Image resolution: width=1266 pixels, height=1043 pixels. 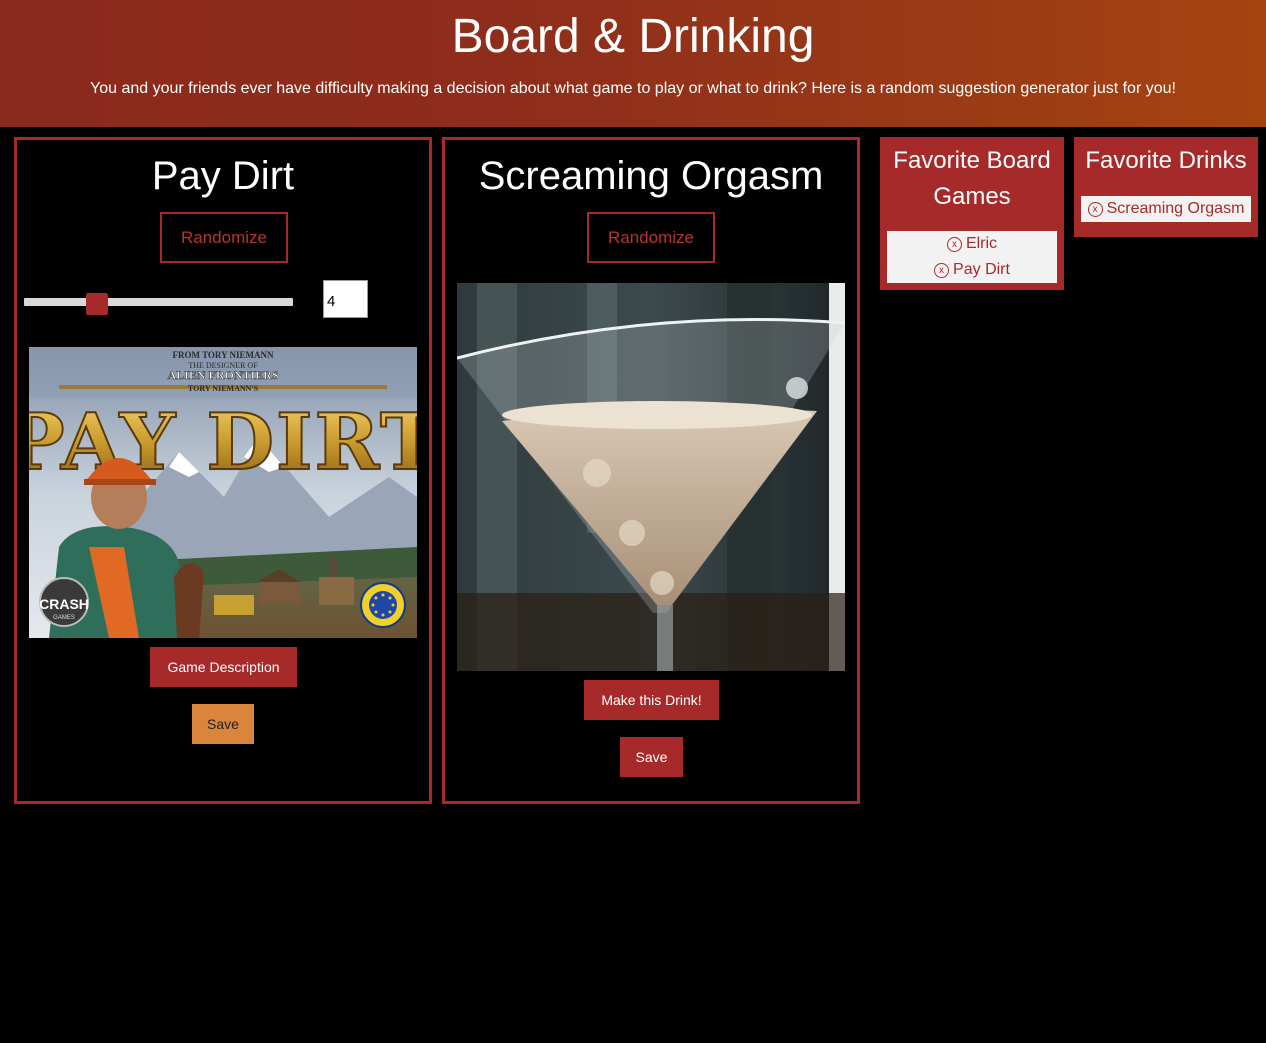 What do you see at coordinates (972, 160) in the screenshot?
I see `favorite-games-title-line1: Favorite Board` at bounding box center [972, 160].